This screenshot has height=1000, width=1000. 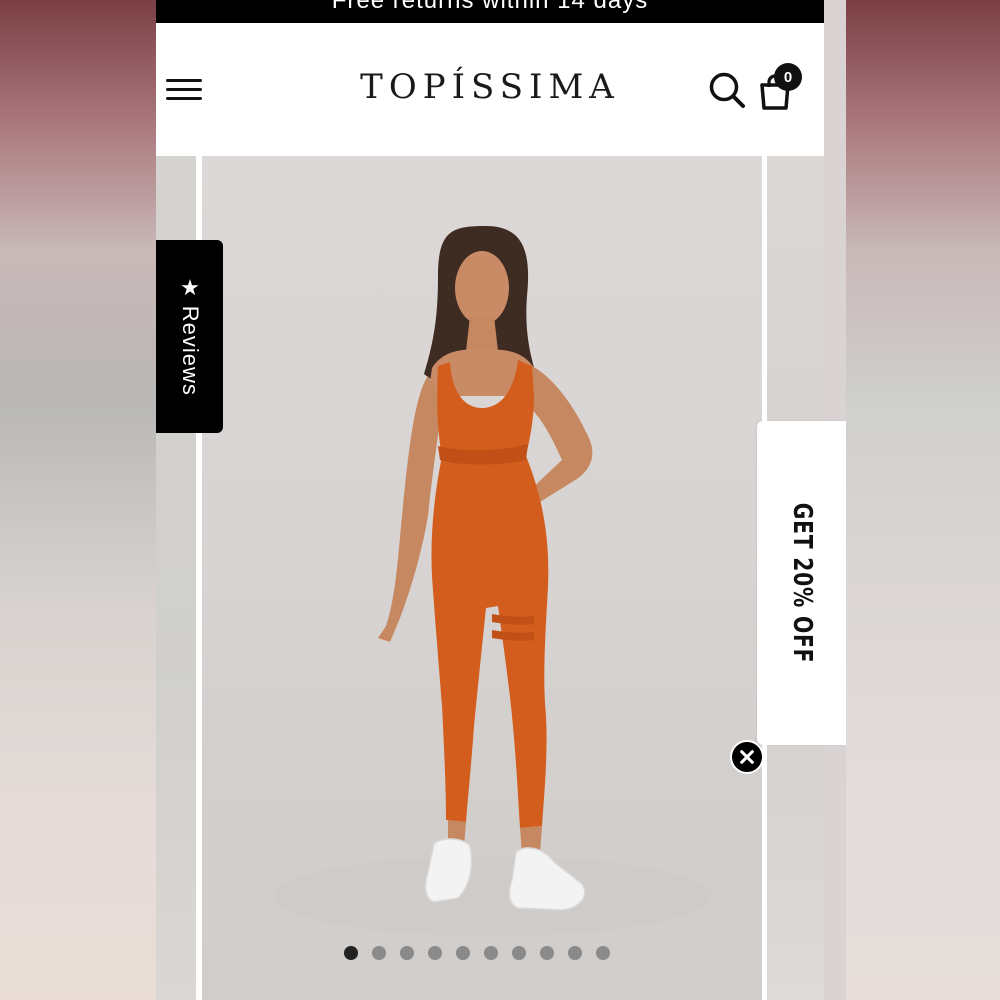 What do you see at coordinates (190, 350) in the screenshot?
I see `reviews-label: Reviews` at bounding box center [190, 350].